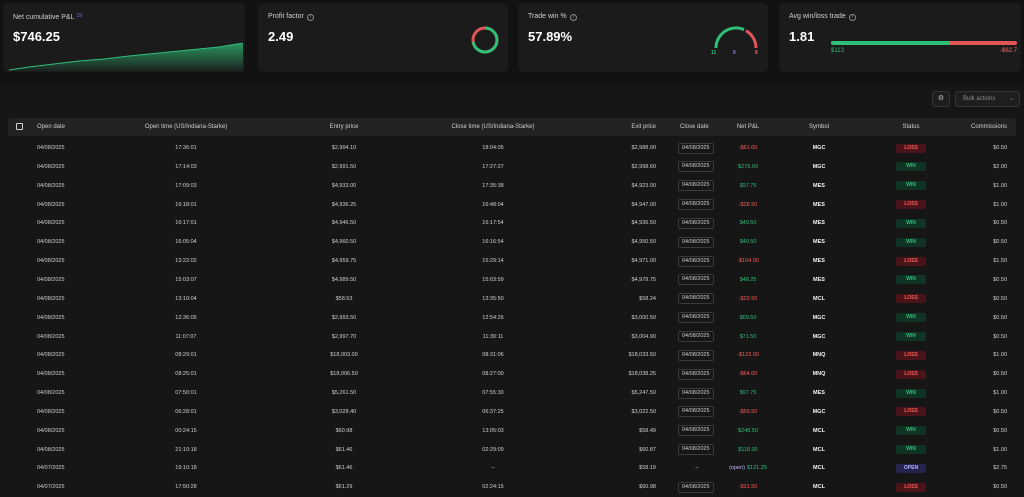  What do you see at coordinates (493, 127) in the screenshot?
I see `col-close-time: Close time (US/Indiana-Starke)` at bounding box center [493, 127].